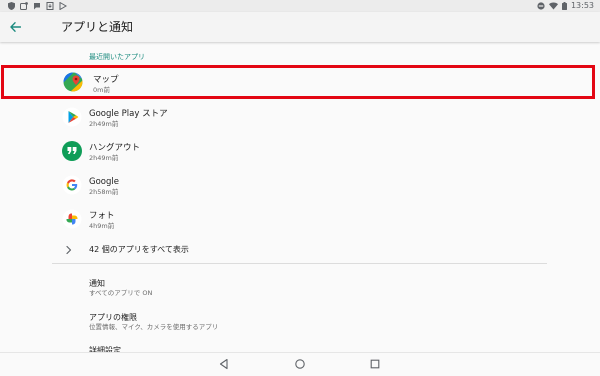 This screenshot has width=600, height=376. I want to click on nav-recents-icon, so click(375, 364).